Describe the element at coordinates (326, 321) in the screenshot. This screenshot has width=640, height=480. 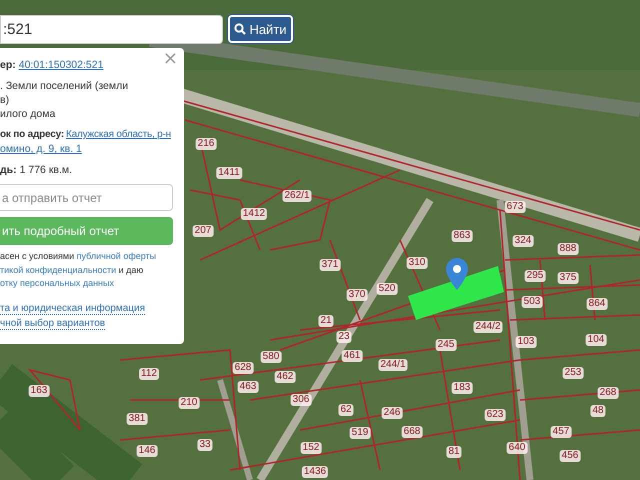
I see `parcel-number: 21` at that location.